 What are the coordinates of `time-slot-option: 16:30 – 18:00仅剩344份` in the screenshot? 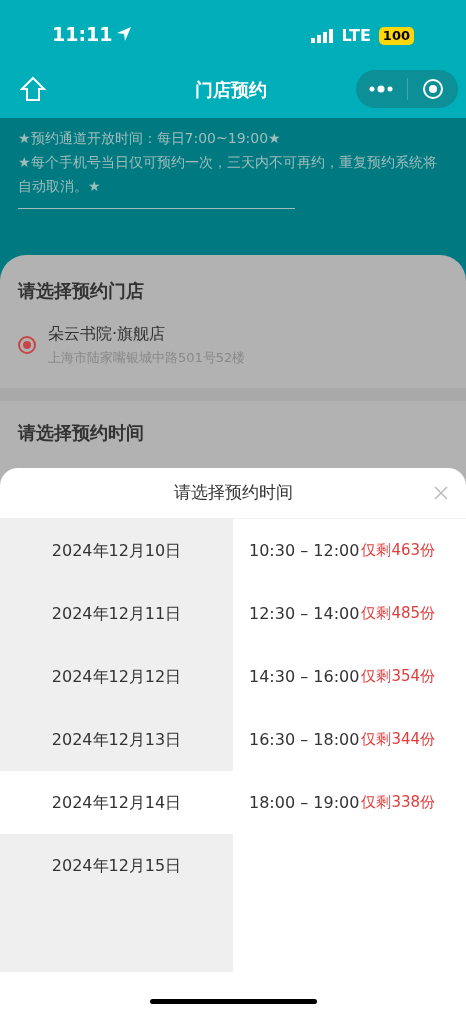 It's located at (349, 739).